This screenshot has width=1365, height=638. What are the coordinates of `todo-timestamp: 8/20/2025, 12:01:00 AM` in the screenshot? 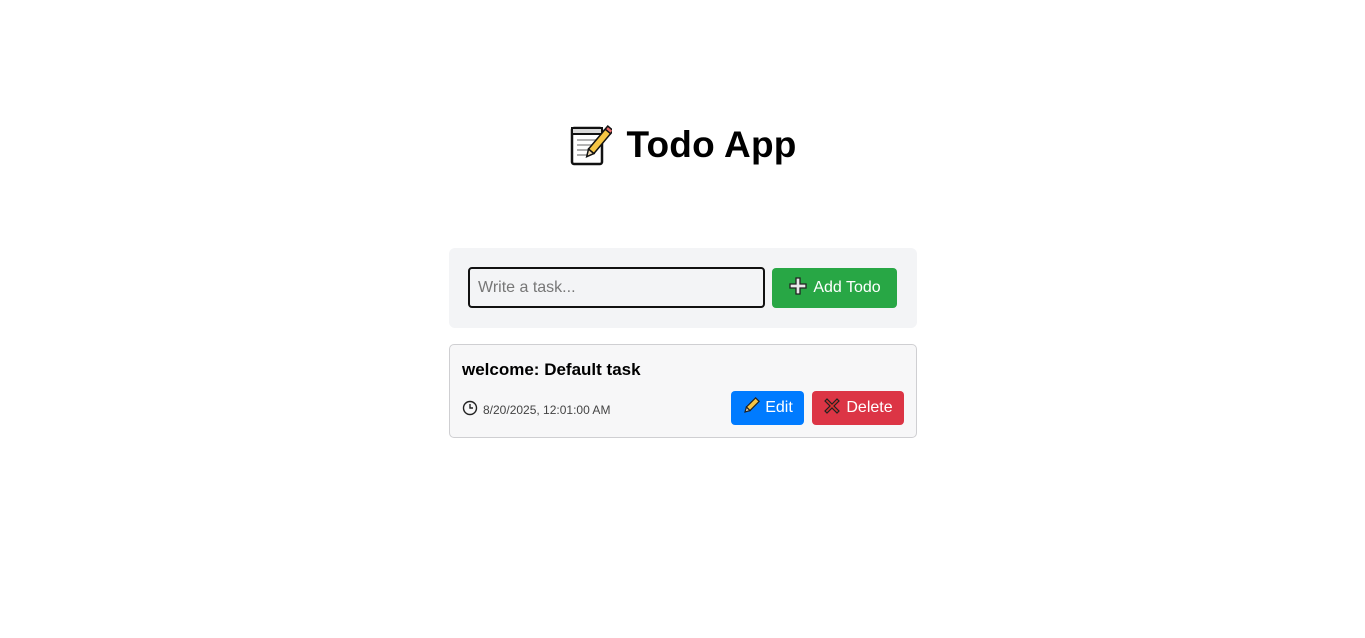 It's located at (536, 409).